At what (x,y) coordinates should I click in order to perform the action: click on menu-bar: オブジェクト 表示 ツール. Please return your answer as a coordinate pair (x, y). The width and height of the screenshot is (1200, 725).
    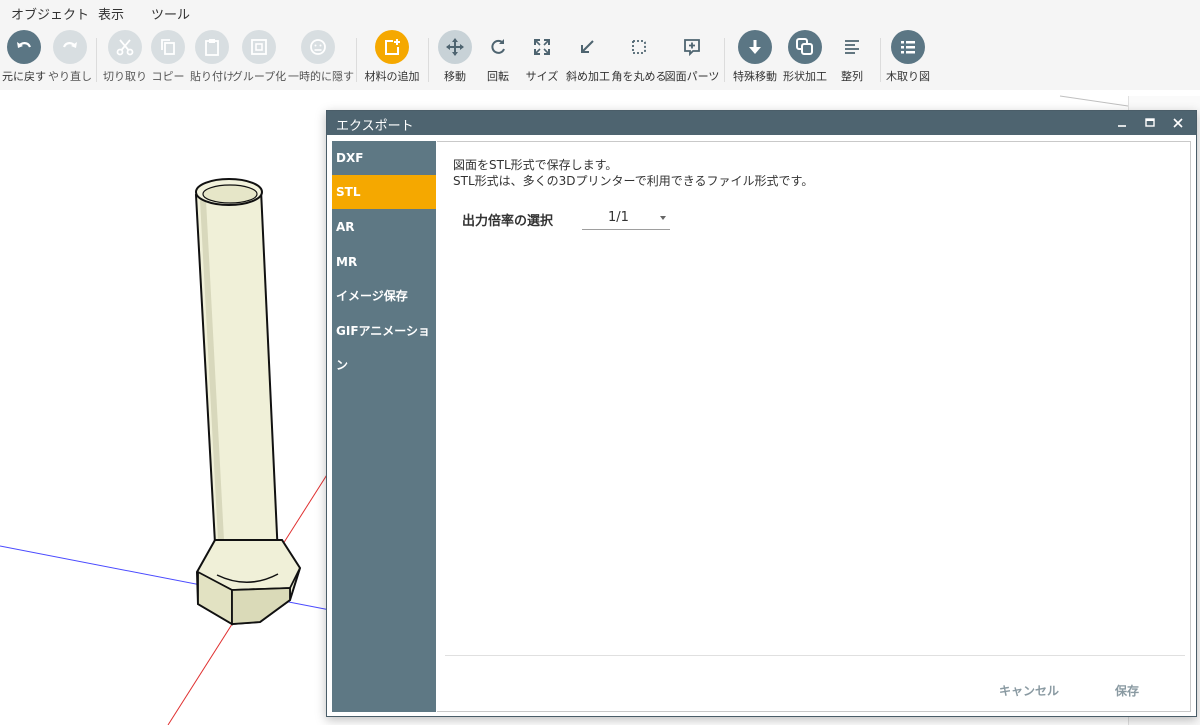
    Looking at the image, I should click on (600, 12).